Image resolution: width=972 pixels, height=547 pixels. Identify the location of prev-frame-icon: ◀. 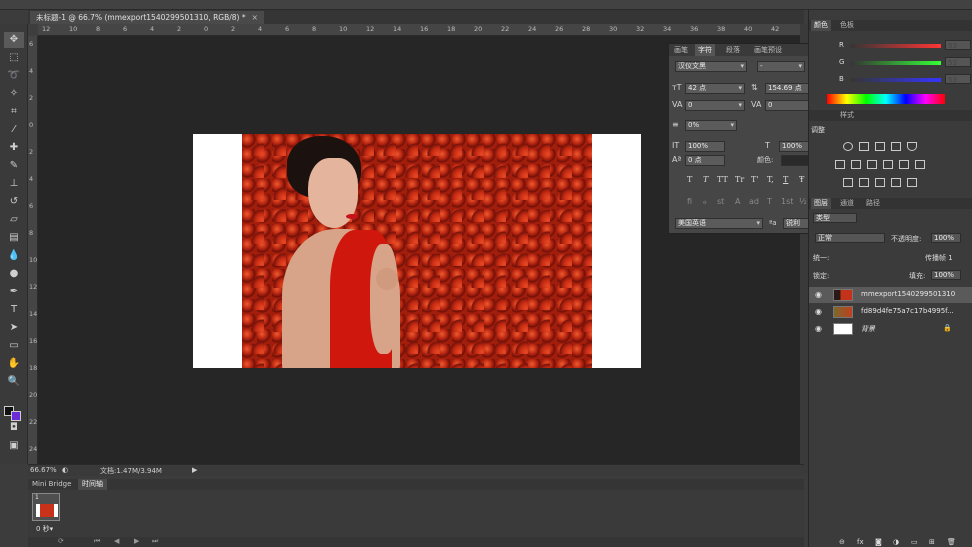
(116, 541).